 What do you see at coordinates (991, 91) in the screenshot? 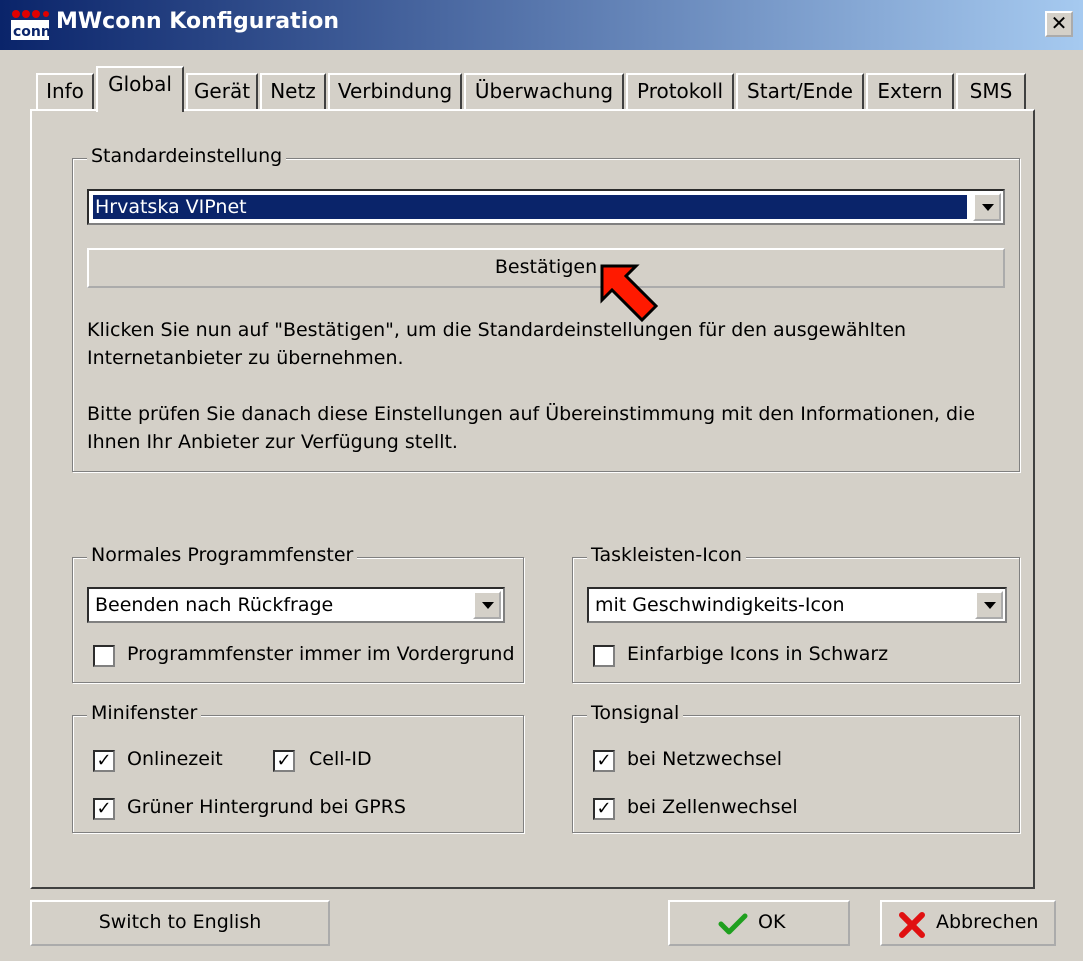
I see `tab-sms: SMS` at bounding box center [991, 91].